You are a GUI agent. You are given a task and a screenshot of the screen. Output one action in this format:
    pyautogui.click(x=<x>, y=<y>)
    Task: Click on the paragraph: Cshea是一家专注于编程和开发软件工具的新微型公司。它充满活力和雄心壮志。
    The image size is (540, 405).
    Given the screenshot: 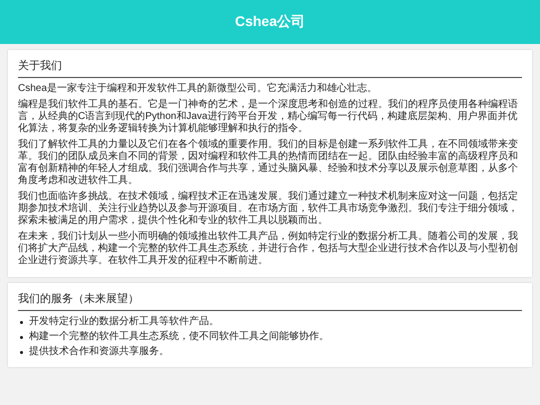 What is the action you would take?
    pyautogui.click(x=198, y=89)
    